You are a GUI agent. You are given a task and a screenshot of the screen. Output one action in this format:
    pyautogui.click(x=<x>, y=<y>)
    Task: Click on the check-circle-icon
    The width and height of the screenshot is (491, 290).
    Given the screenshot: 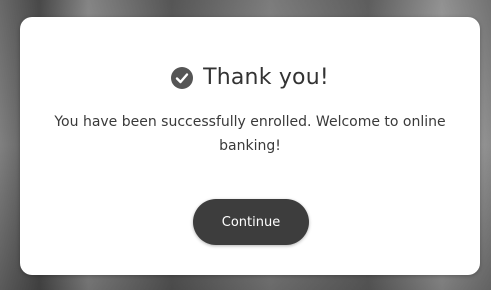 What is the action you would take?
    pyautogui.click(x=182, y=77)
    